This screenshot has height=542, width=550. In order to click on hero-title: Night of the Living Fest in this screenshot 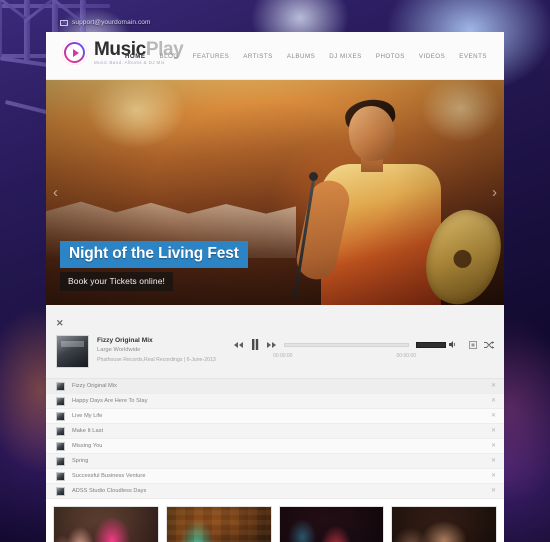, I will do `click(154, 254)`.